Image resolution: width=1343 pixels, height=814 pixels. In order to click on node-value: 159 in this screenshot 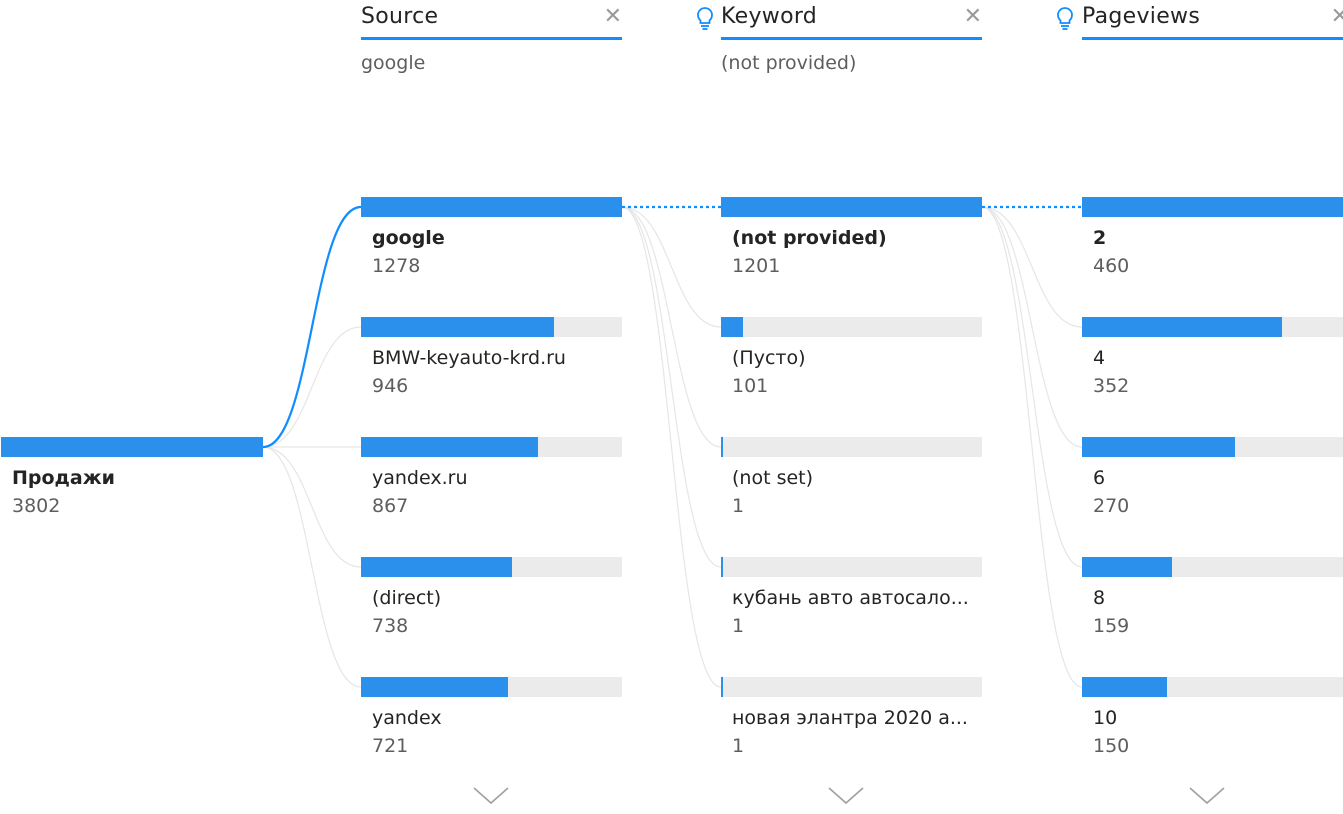, I will do `click(1111, 626)`.